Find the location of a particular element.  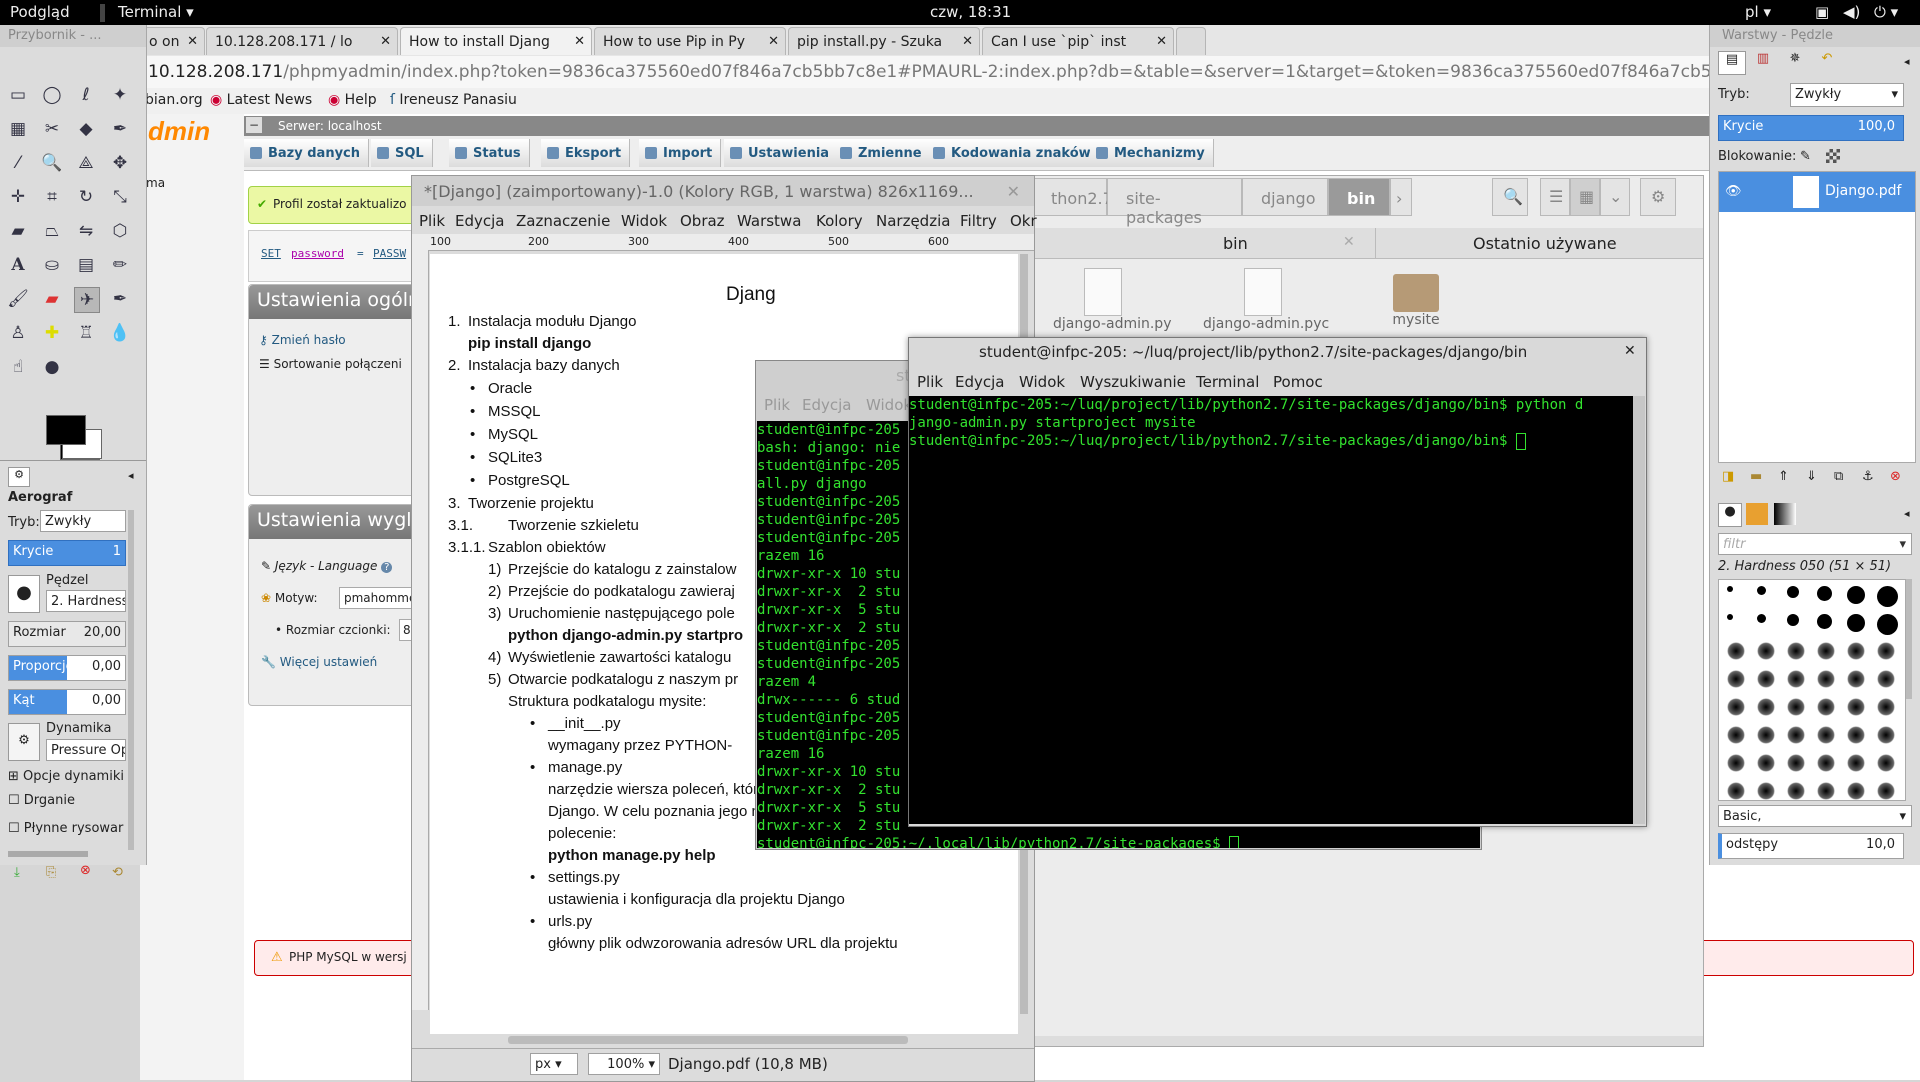

menu-help: Pomoc is located at coordinates (1298, 382).